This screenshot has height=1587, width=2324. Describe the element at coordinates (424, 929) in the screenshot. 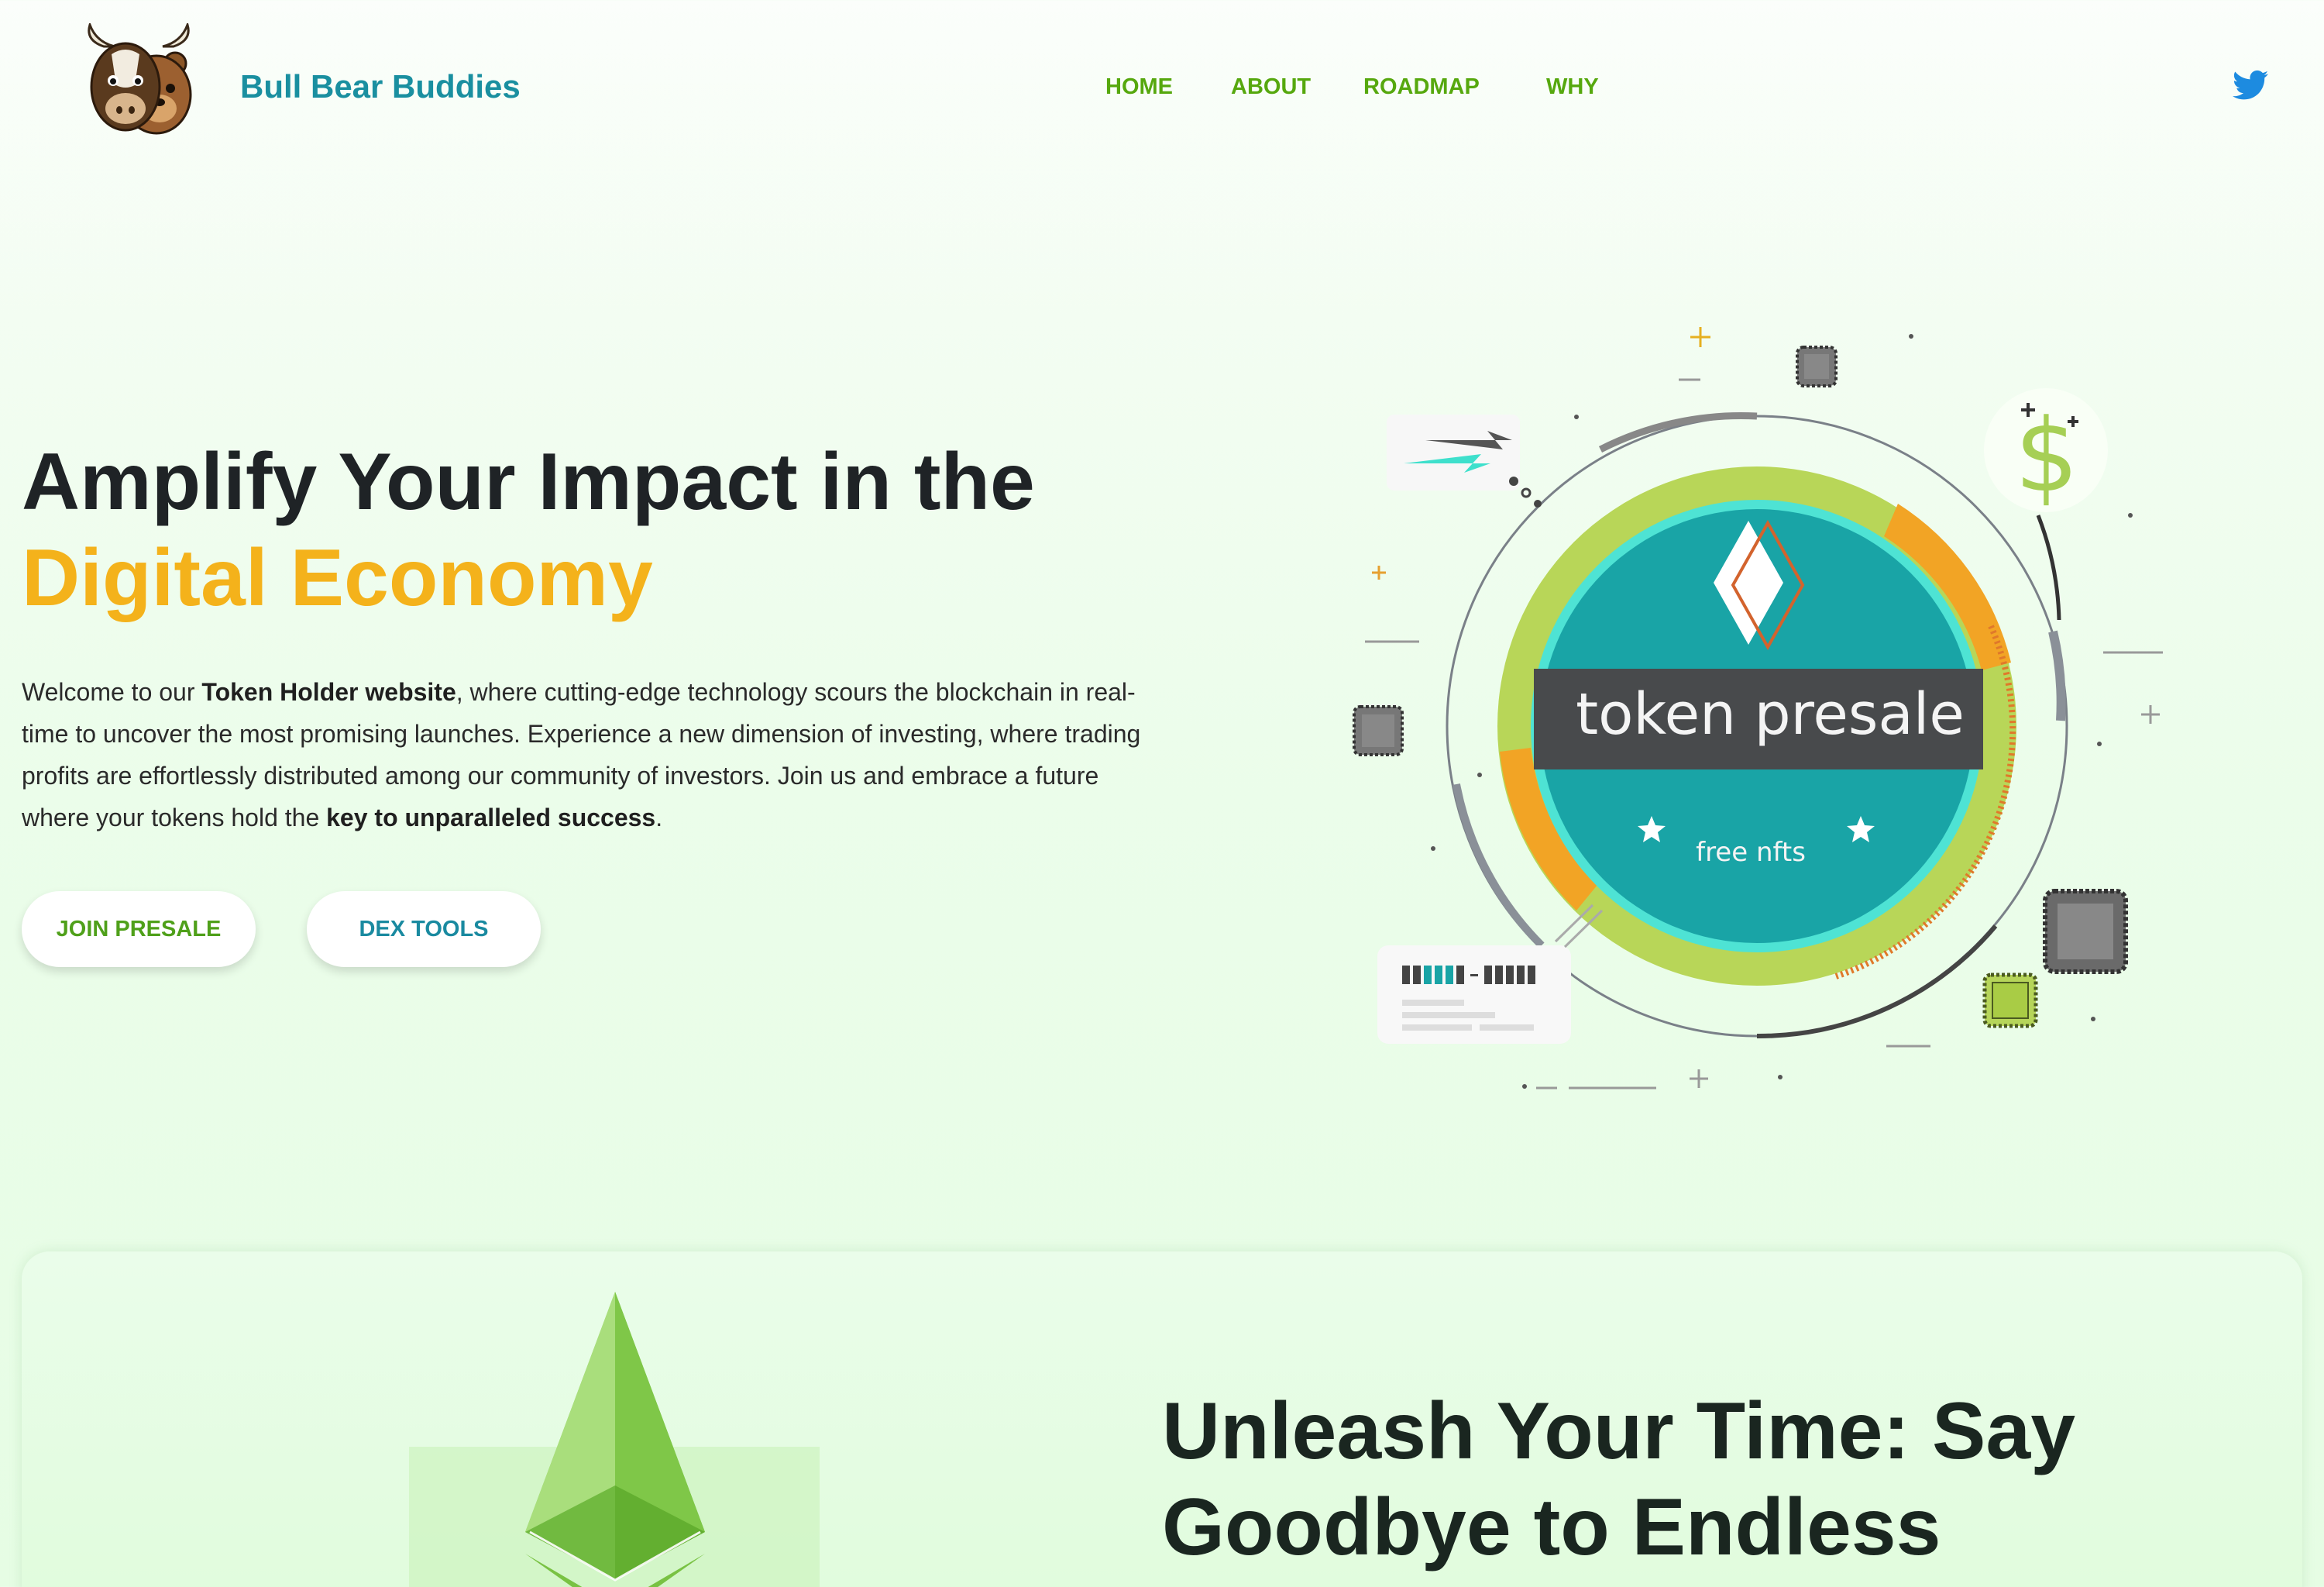

I see `dex-tools-button: DEX TOOLS` at that location.